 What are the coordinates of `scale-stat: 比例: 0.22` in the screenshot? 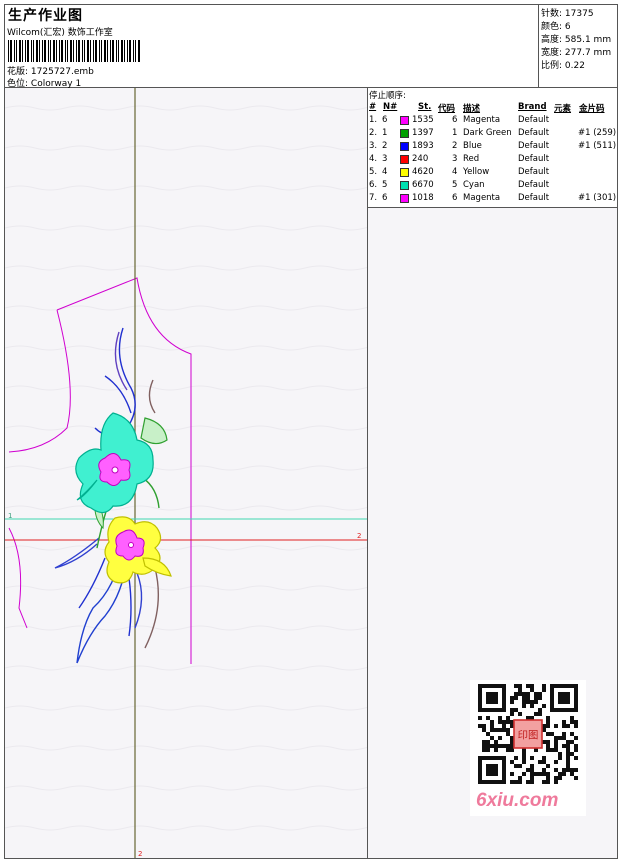 It's located at (563, 66).